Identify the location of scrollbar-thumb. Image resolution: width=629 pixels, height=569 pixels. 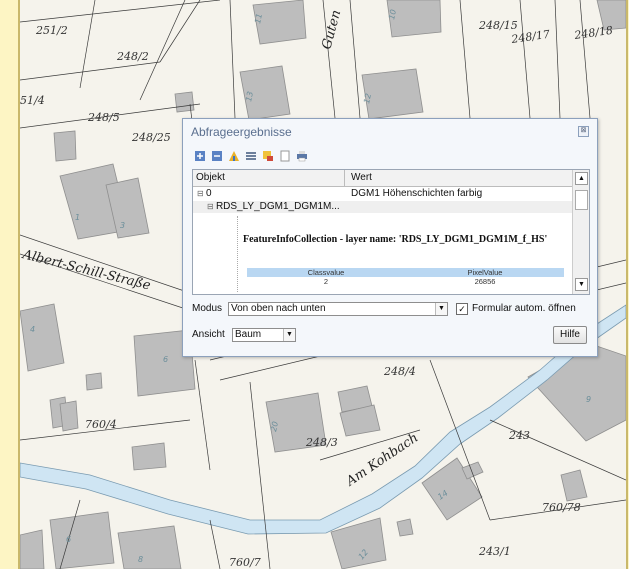
(581, 200).